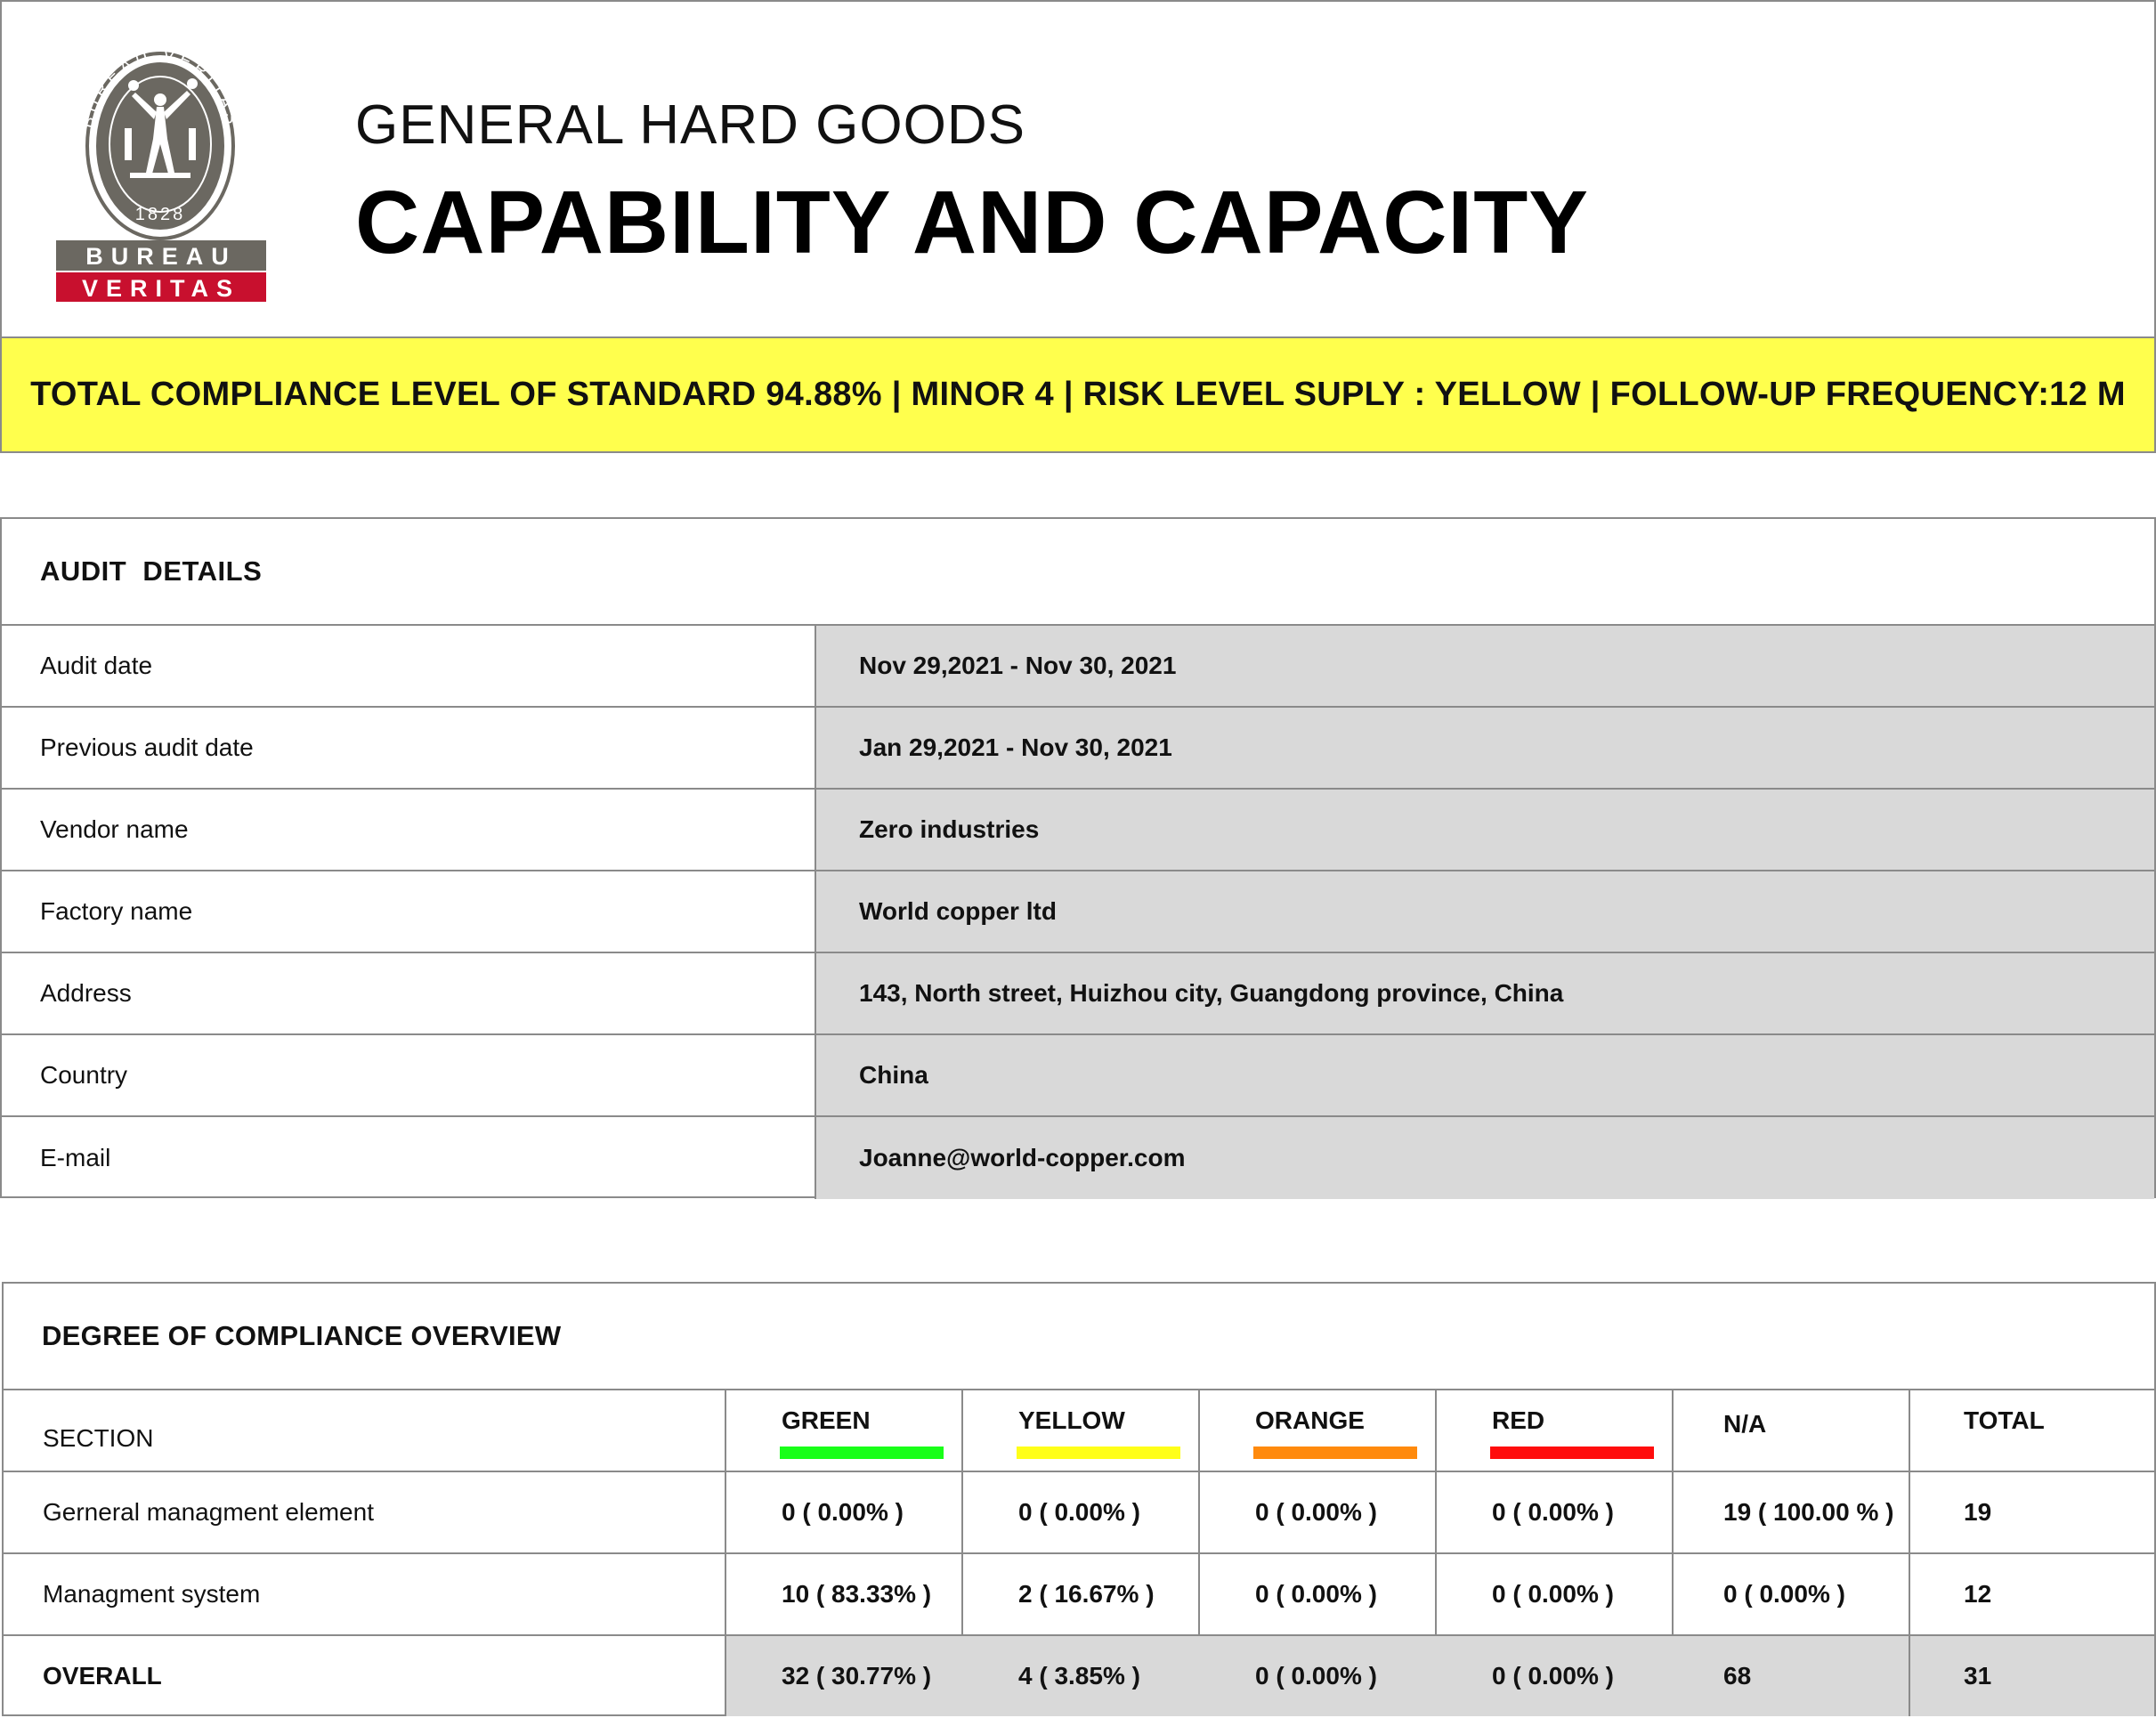 The height and width of the screenshot is (1718, 2156). I want to click on country-label: Country, so click(409, 1075).